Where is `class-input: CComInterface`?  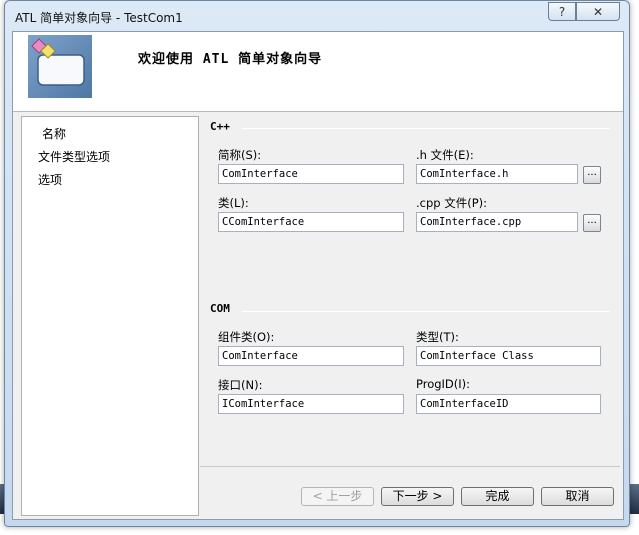
class-input: CComInterface is located at coordinates (311, 222).